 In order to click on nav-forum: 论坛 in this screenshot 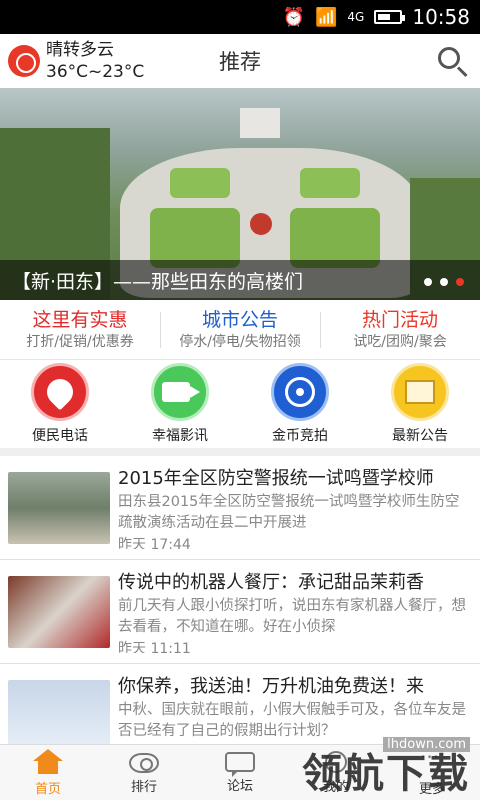, I will do `click(240, 772)`.